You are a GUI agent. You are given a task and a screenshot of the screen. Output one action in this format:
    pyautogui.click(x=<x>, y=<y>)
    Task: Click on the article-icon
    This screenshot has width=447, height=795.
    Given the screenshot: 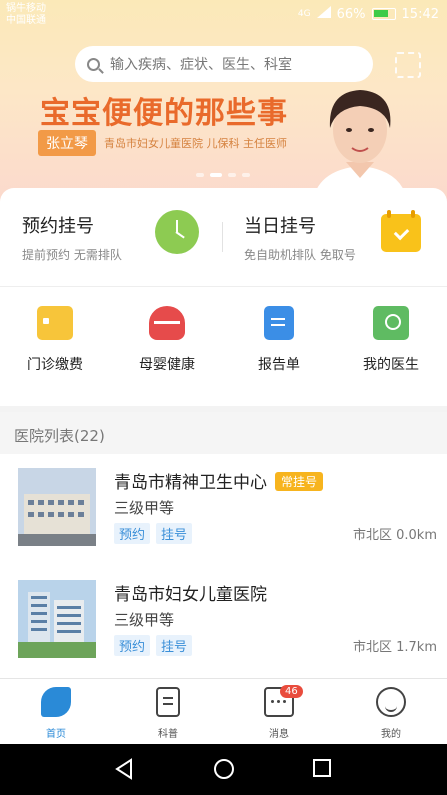 What is the action you would take?
    pyautogui.click(x=168, y=702)
    